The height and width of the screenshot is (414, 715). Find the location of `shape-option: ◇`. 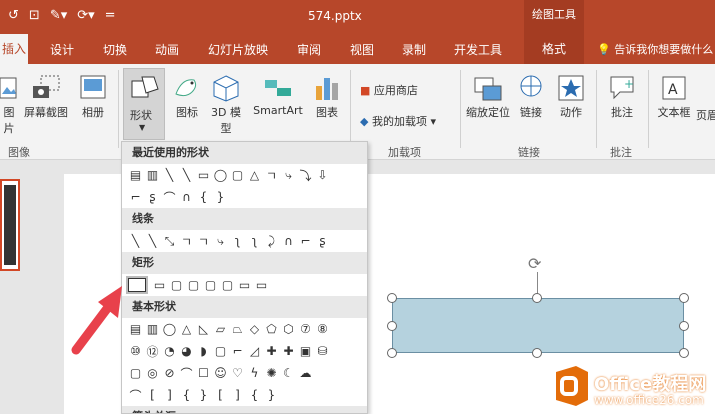

shape-option: ◇ is located at coordinates (254, 329).